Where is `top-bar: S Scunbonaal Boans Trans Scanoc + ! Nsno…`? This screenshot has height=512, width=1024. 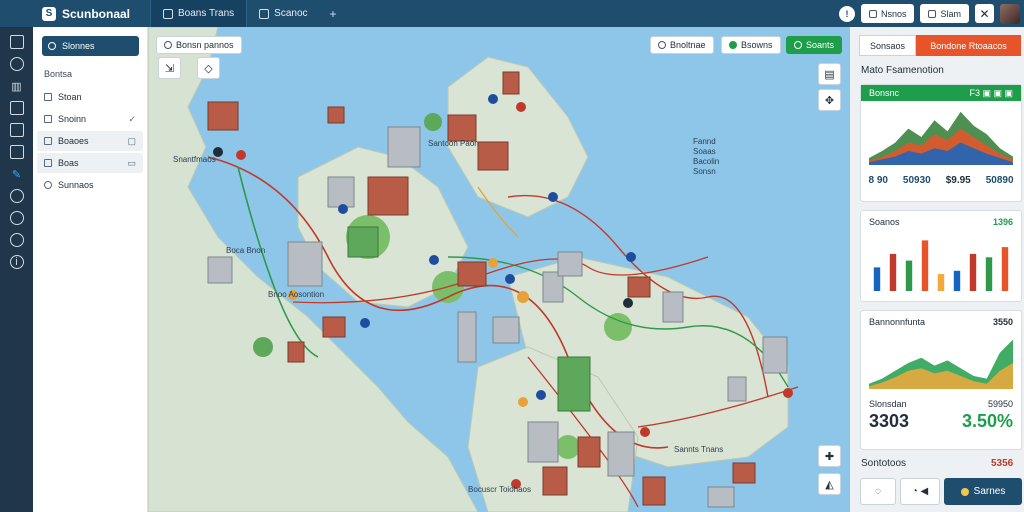 top-bar: S Scunbonaal Boans Trans Scanoc + ! Nsno… is located at coordinates (512, 13).